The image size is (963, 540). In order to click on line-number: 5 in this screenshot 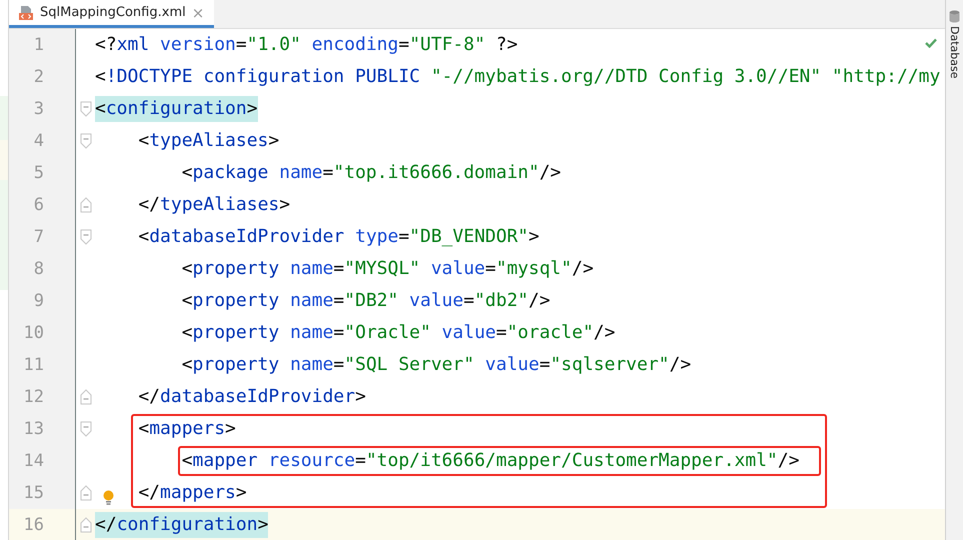, I will do `click(39, 173)`.